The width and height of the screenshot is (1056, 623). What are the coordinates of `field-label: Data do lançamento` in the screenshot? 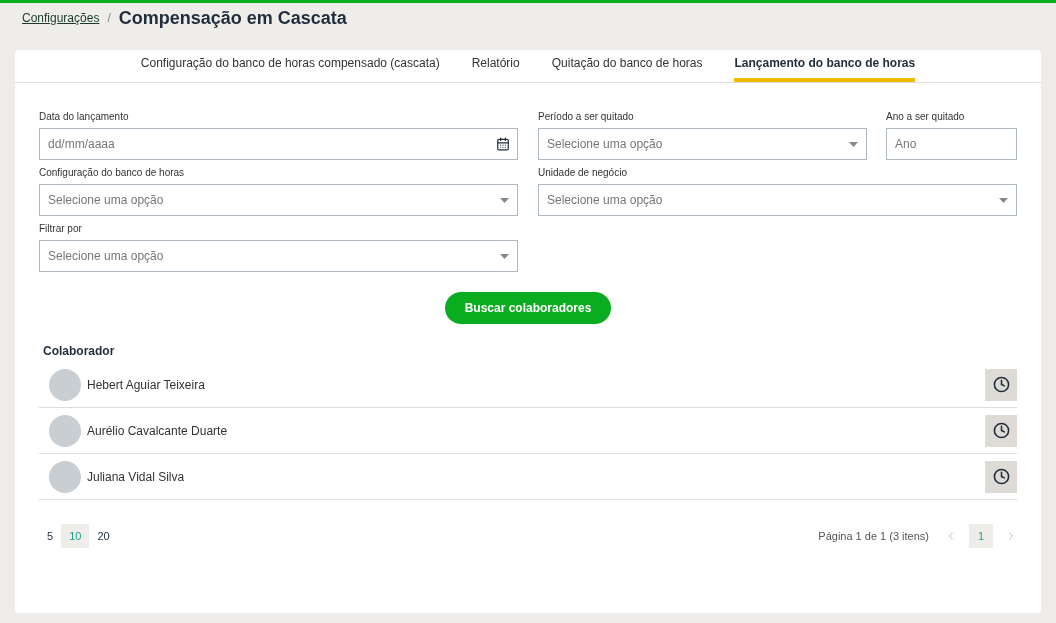 It's located at (84, 117).